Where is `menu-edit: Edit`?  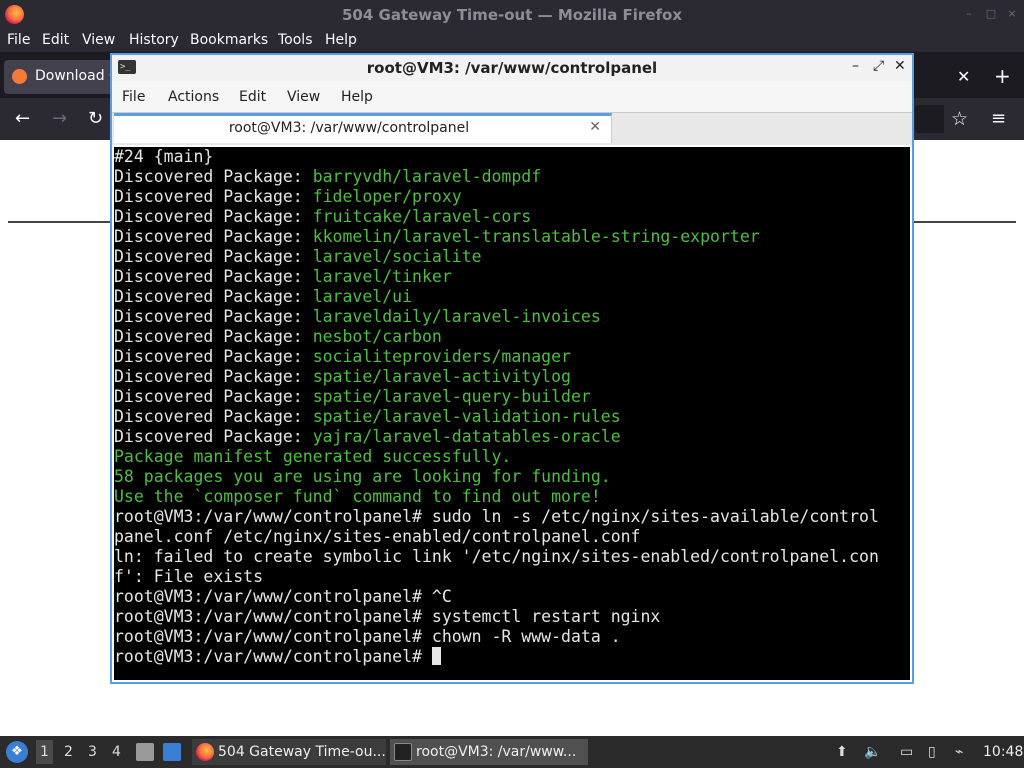 menu-edit: Edit is located at coordinates (55, 40).